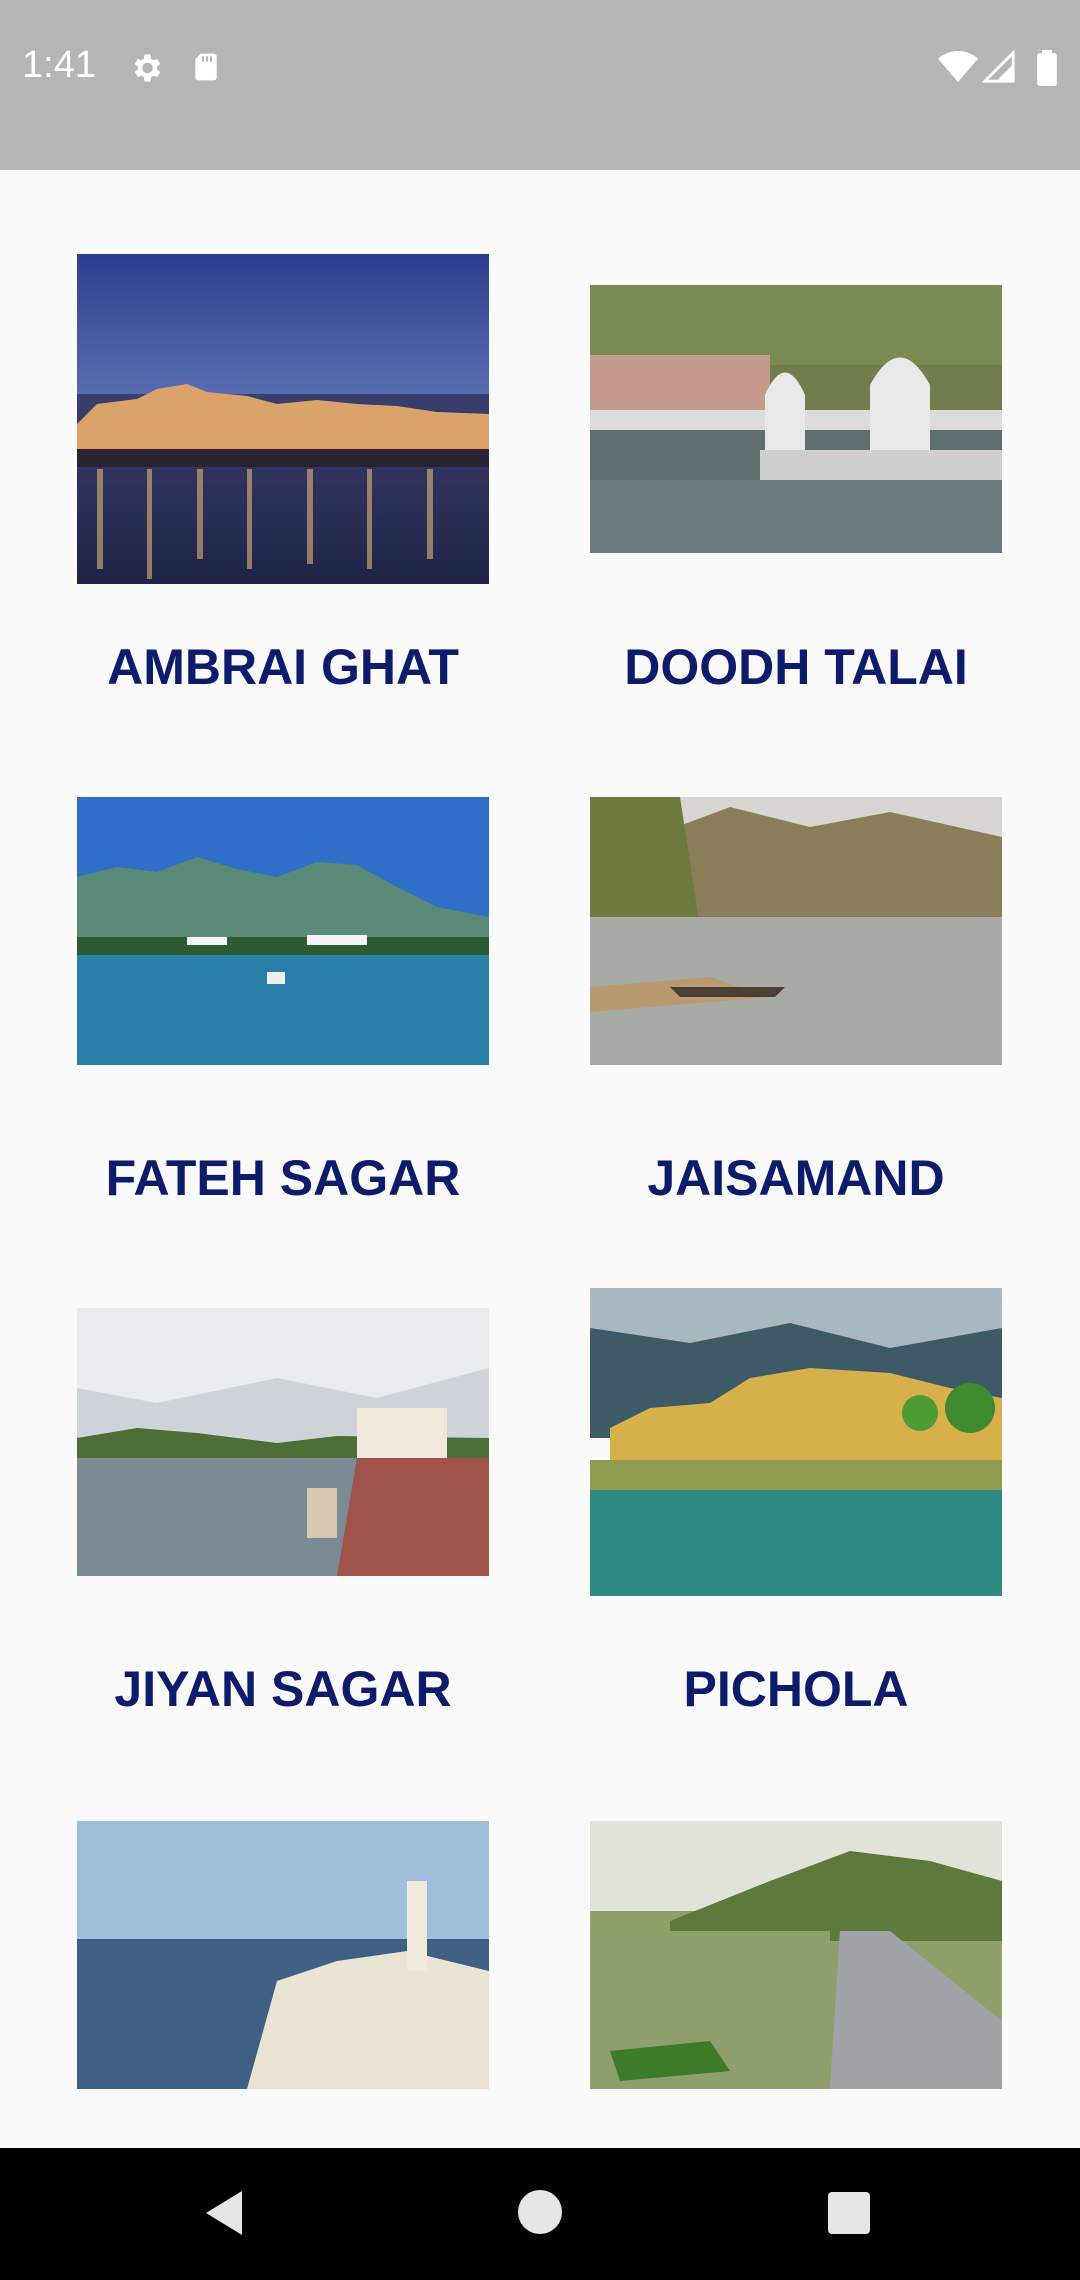 This screenshot has height=2280, width=1080. What do you see at coordinates (1047, 68) in the screenshot?
I see `battery-icon` at bounding box center [1047, 68].